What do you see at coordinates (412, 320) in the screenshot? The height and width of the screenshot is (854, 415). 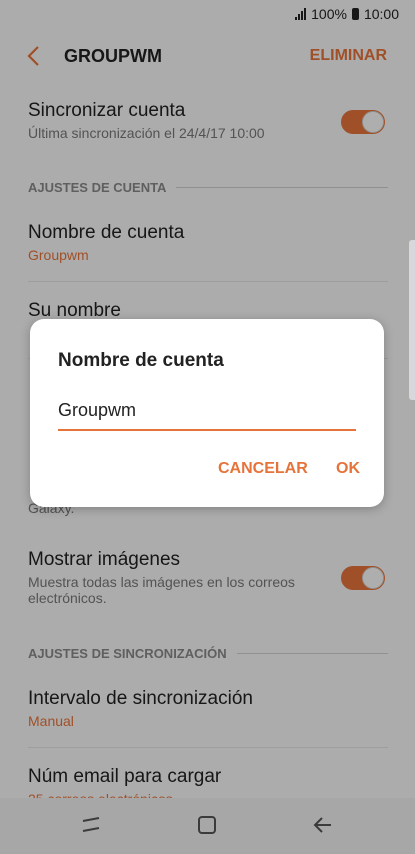 I see `screen-edge-handle` at bounding box center [412, 320].